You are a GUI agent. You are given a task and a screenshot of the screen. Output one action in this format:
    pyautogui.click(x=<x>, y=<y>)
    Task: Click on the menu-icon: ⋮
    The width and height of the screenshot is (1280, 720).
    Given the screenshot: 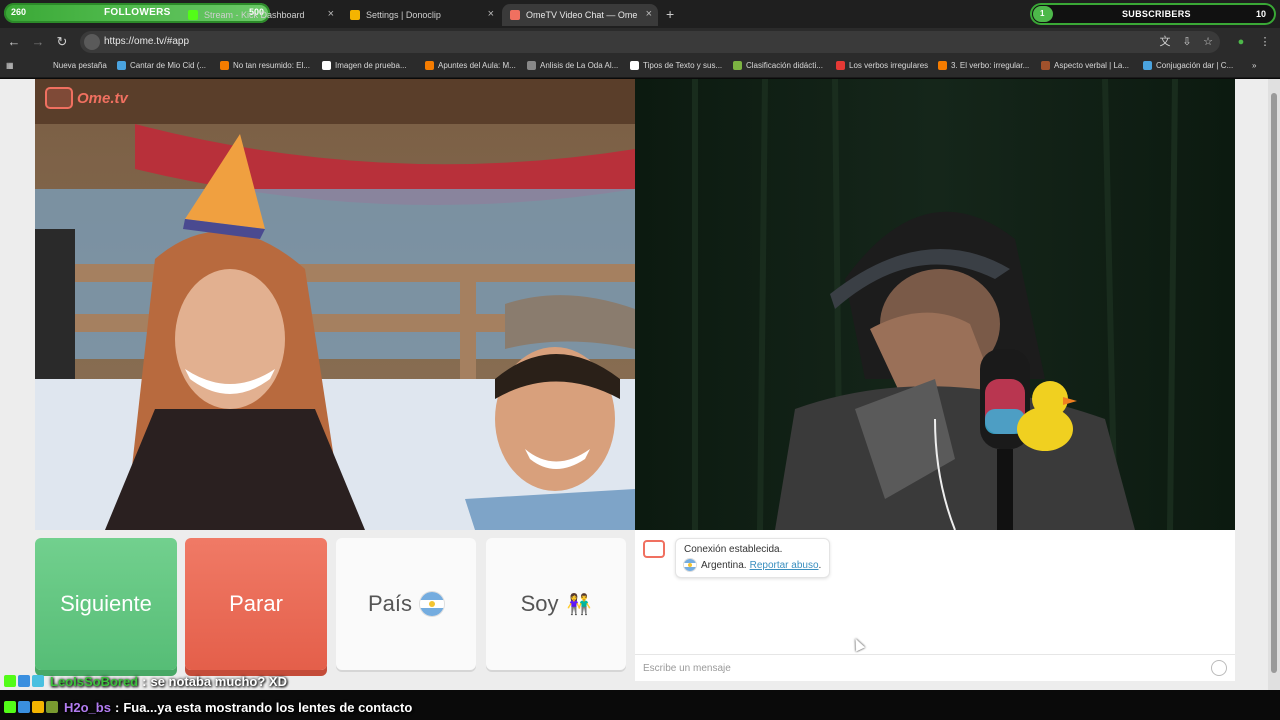 What is the action you would take?
    pyautogui.click(x=1265, y=42)
    